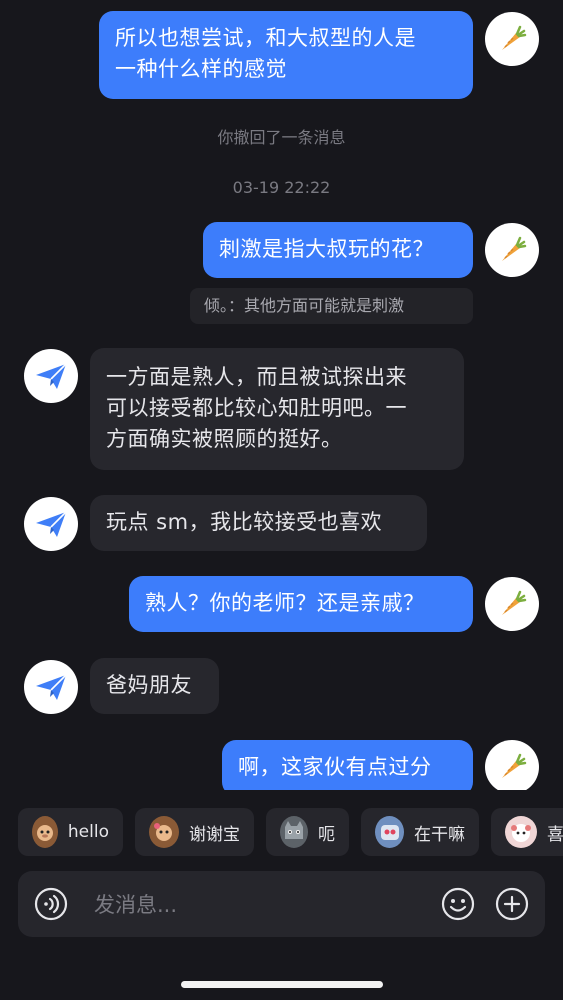  I want to click on quick-reply-chip: hello, so click(70, 832).